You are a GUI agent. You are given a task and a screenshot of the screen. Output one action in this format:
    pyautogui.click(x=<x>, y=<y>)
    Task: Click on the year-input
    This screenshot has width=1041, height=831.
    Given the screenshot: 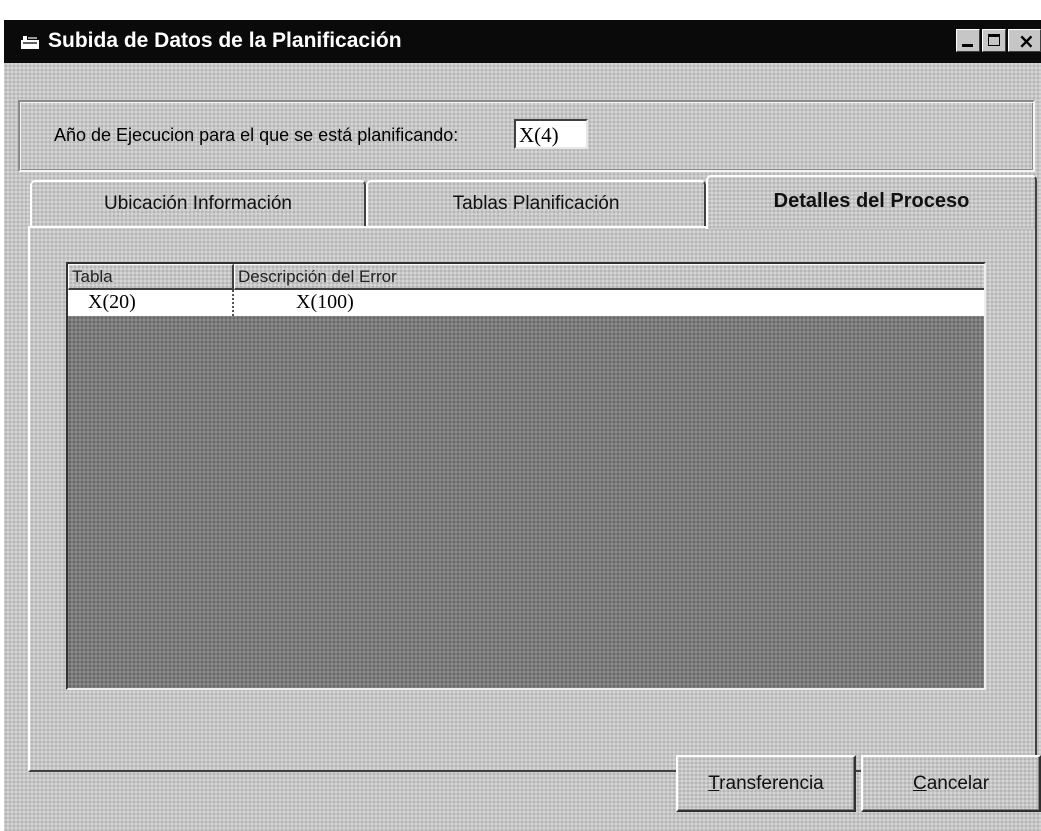 What is the action you would take?
    pyautogui.click(x=551, y=134)
    